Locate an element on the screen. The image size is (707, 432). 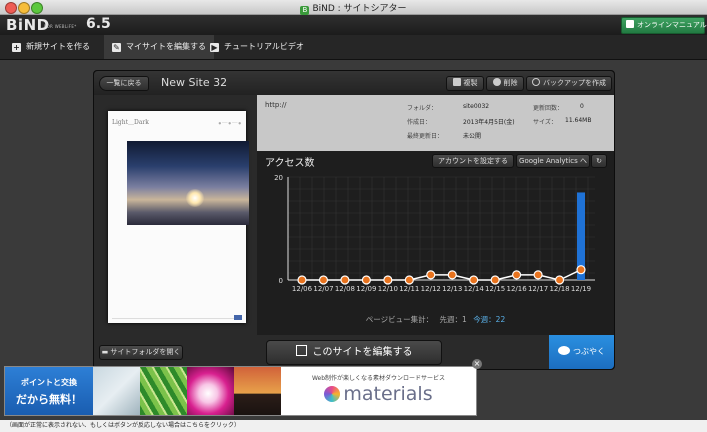
site-thumbnail: Light＿Dark ● ─── ● ─── ● is located at coordinates (178, 217).